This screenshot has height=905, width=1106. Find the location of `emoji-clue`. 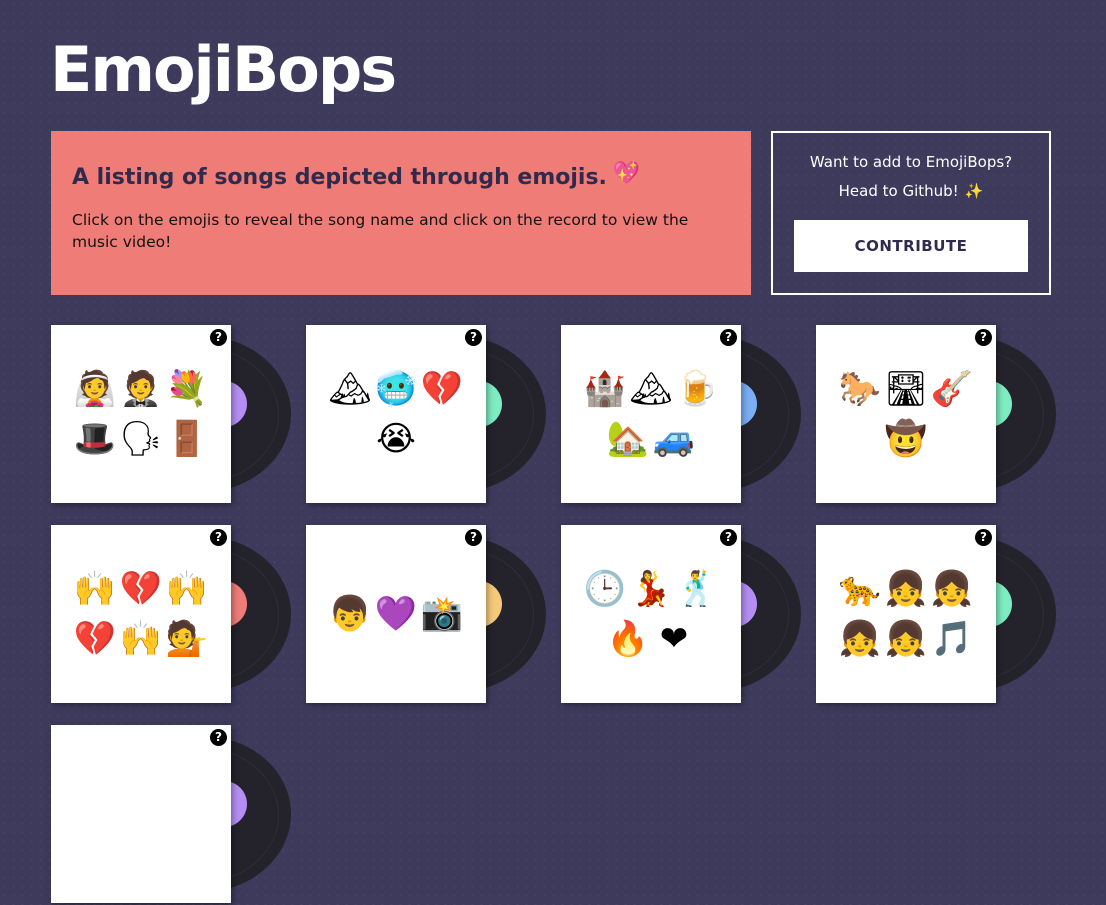

emoji-clue is located at coordinates (141, 814).